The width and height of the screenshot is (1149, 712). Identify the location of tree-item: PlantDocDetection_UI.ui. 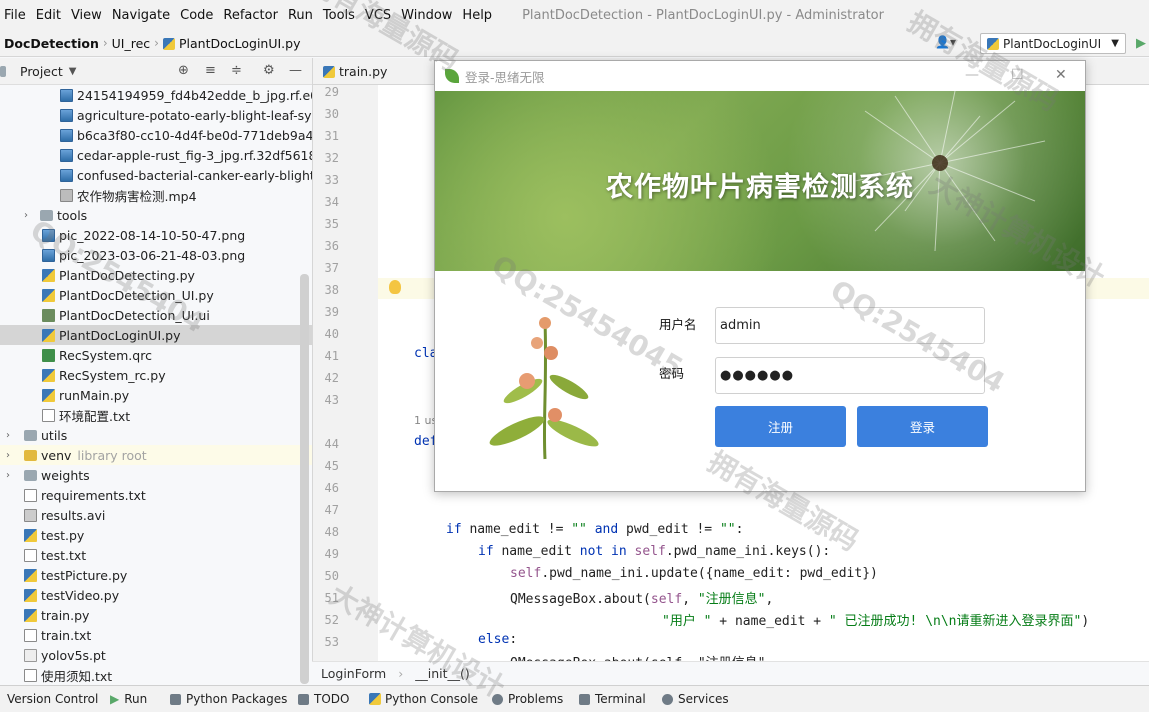
(156, 315).